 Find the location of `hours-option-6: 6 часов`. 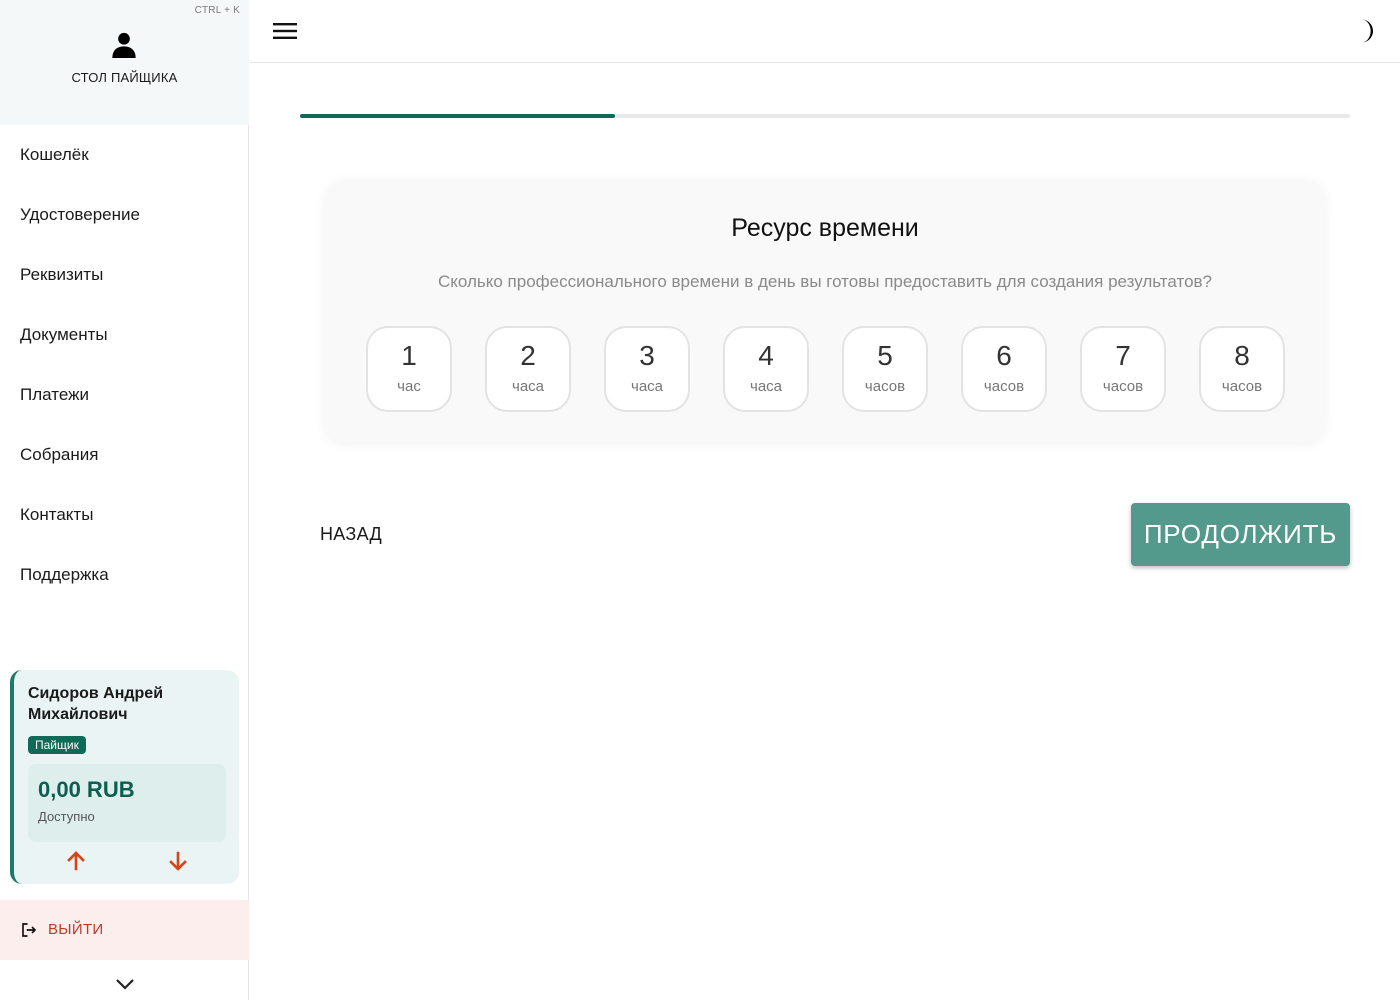

hours-option-6: 6 часов is located at coordinates (1004, 369).